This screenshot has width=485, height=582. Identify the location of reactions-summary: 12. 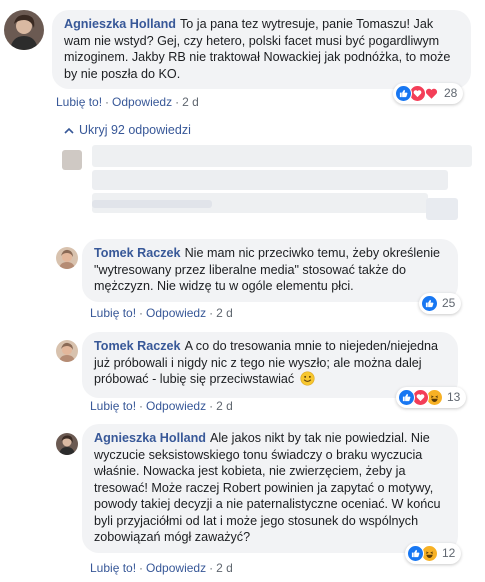
(433, 553).